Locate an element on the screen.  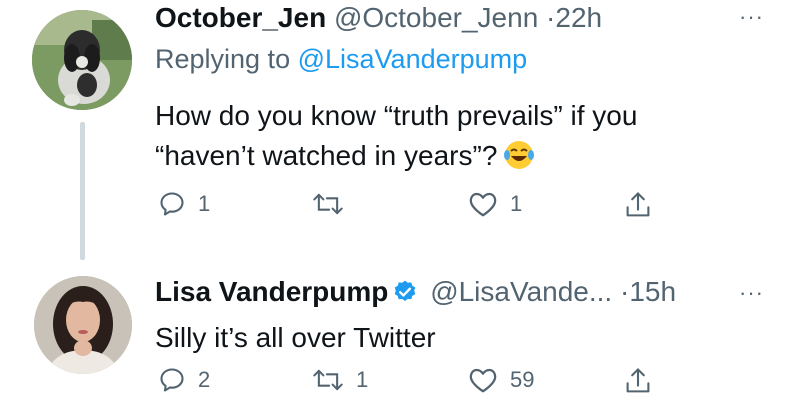
retweet-button: 1 is located at coordinates (340, 380).